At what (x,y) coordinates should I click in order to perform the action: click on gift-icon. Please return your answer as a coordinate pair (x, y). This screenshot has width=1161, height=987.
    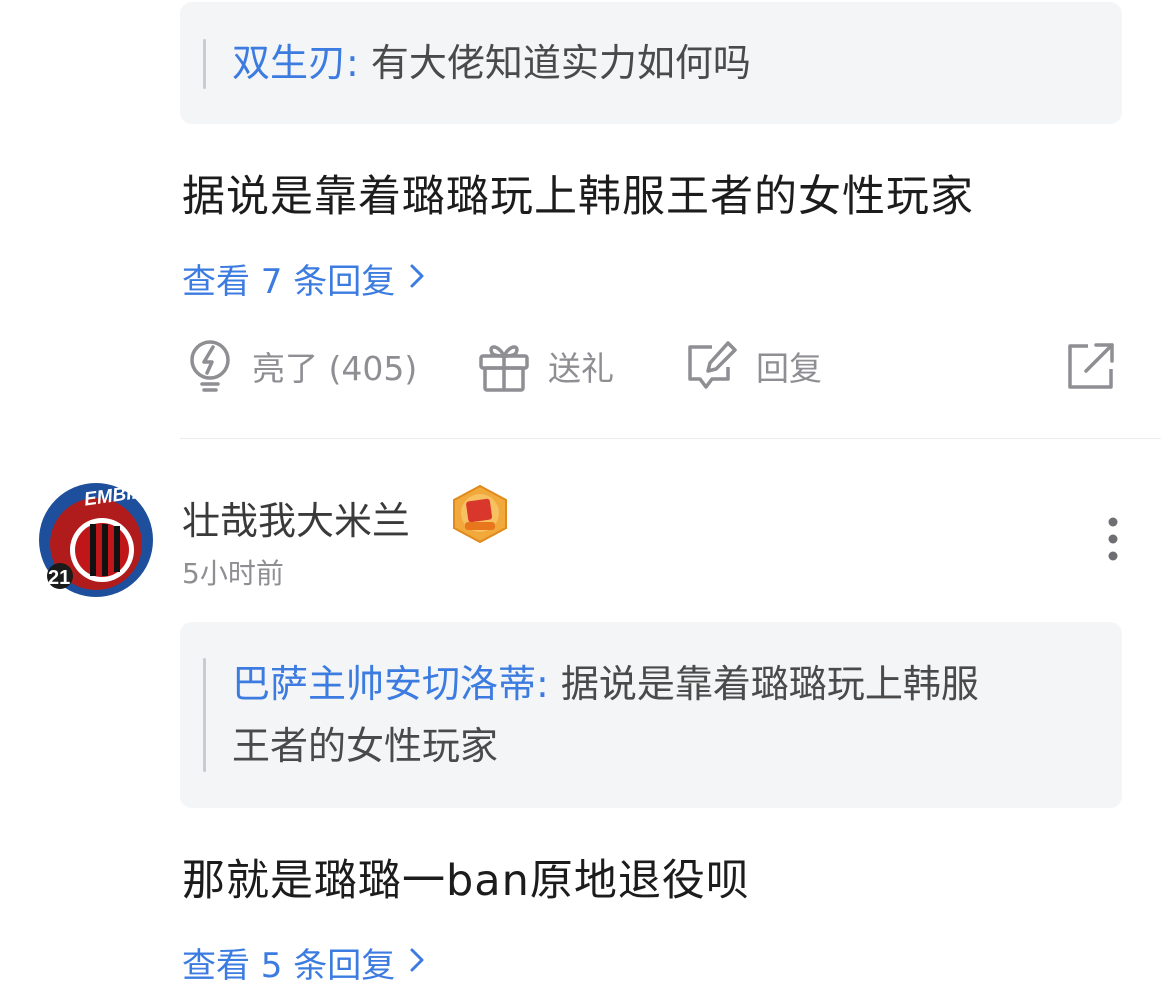
    Looking at the image, I should click on (504, 366).